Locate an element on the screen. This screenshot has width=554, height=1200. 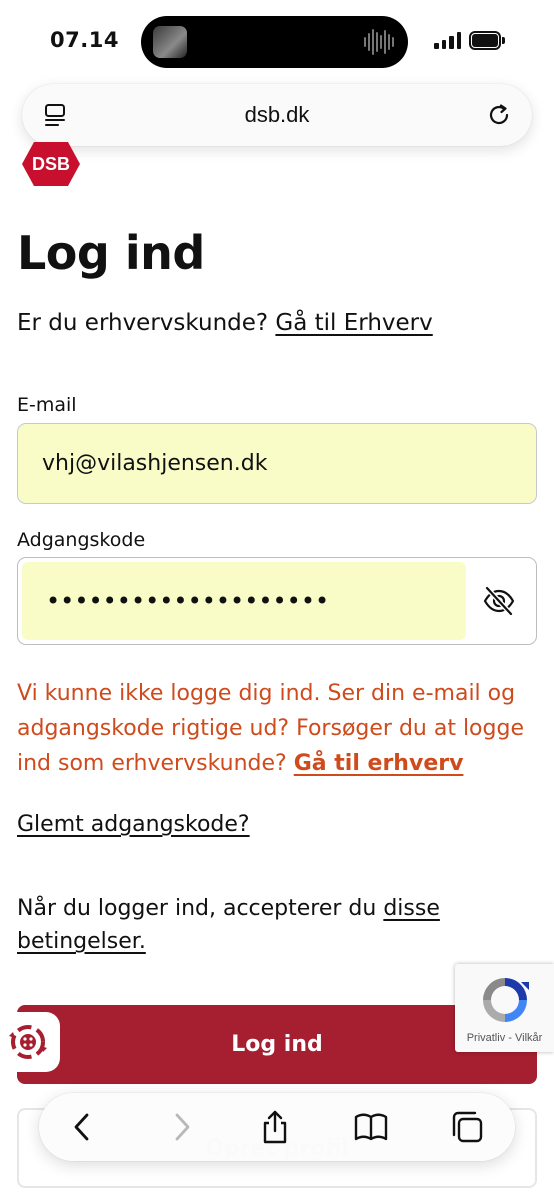
browser-toolbar is located at coordinates (277, 1127).